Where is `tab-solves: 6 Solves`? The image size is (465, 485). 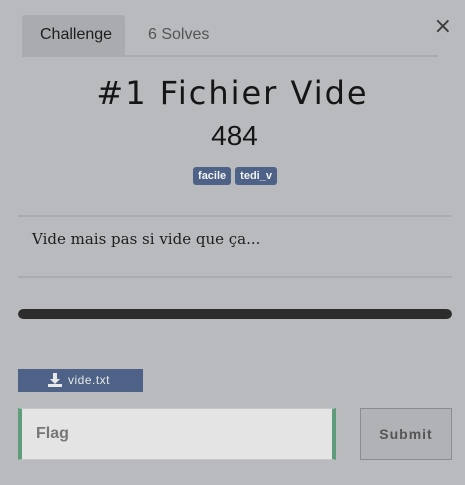
tab-solves: 6 Solves is located at coordinates (178, 35).